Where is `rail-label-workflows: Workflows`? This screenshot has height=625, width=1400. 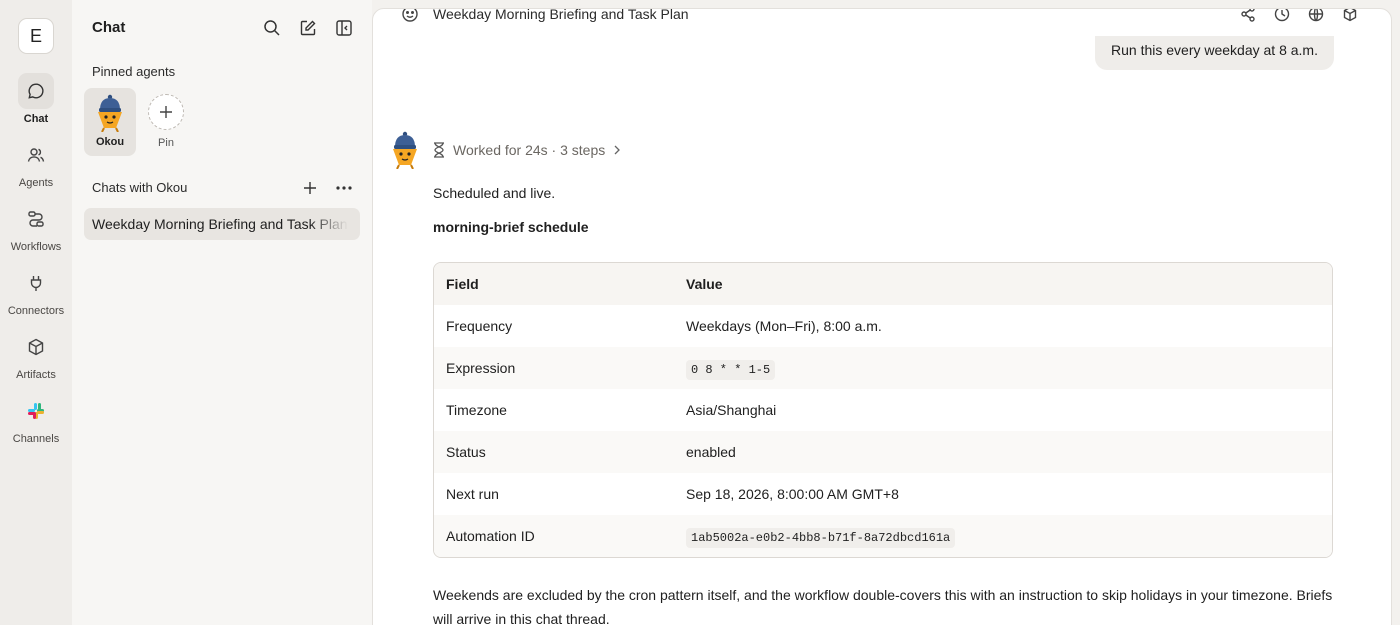
rail-label-workflows: Workflows is located at coordinates (36, 247).